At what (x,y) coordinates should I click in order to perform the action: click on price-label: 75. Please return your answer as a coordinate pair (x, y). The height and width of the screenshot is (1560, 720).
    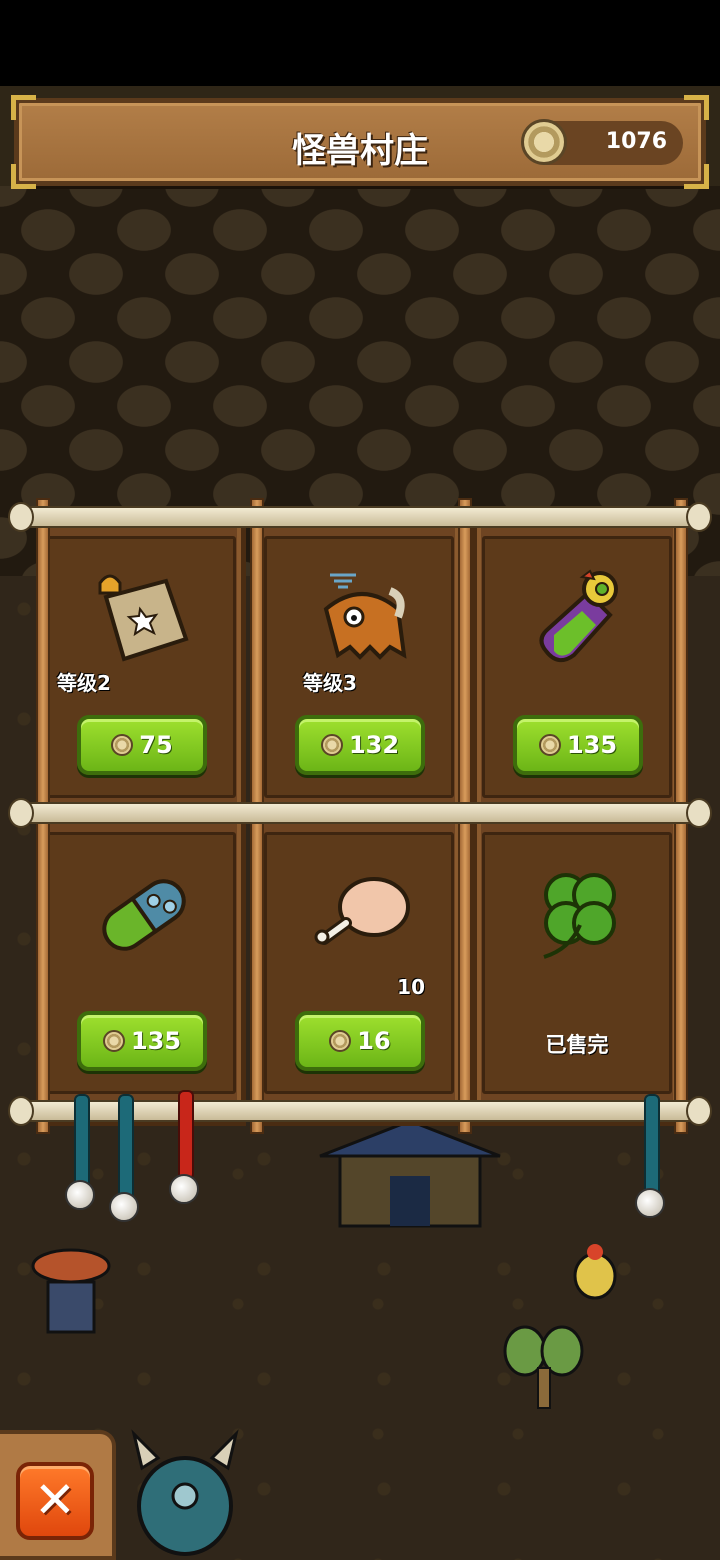
    Looking at the image, I should click on (156, 745).